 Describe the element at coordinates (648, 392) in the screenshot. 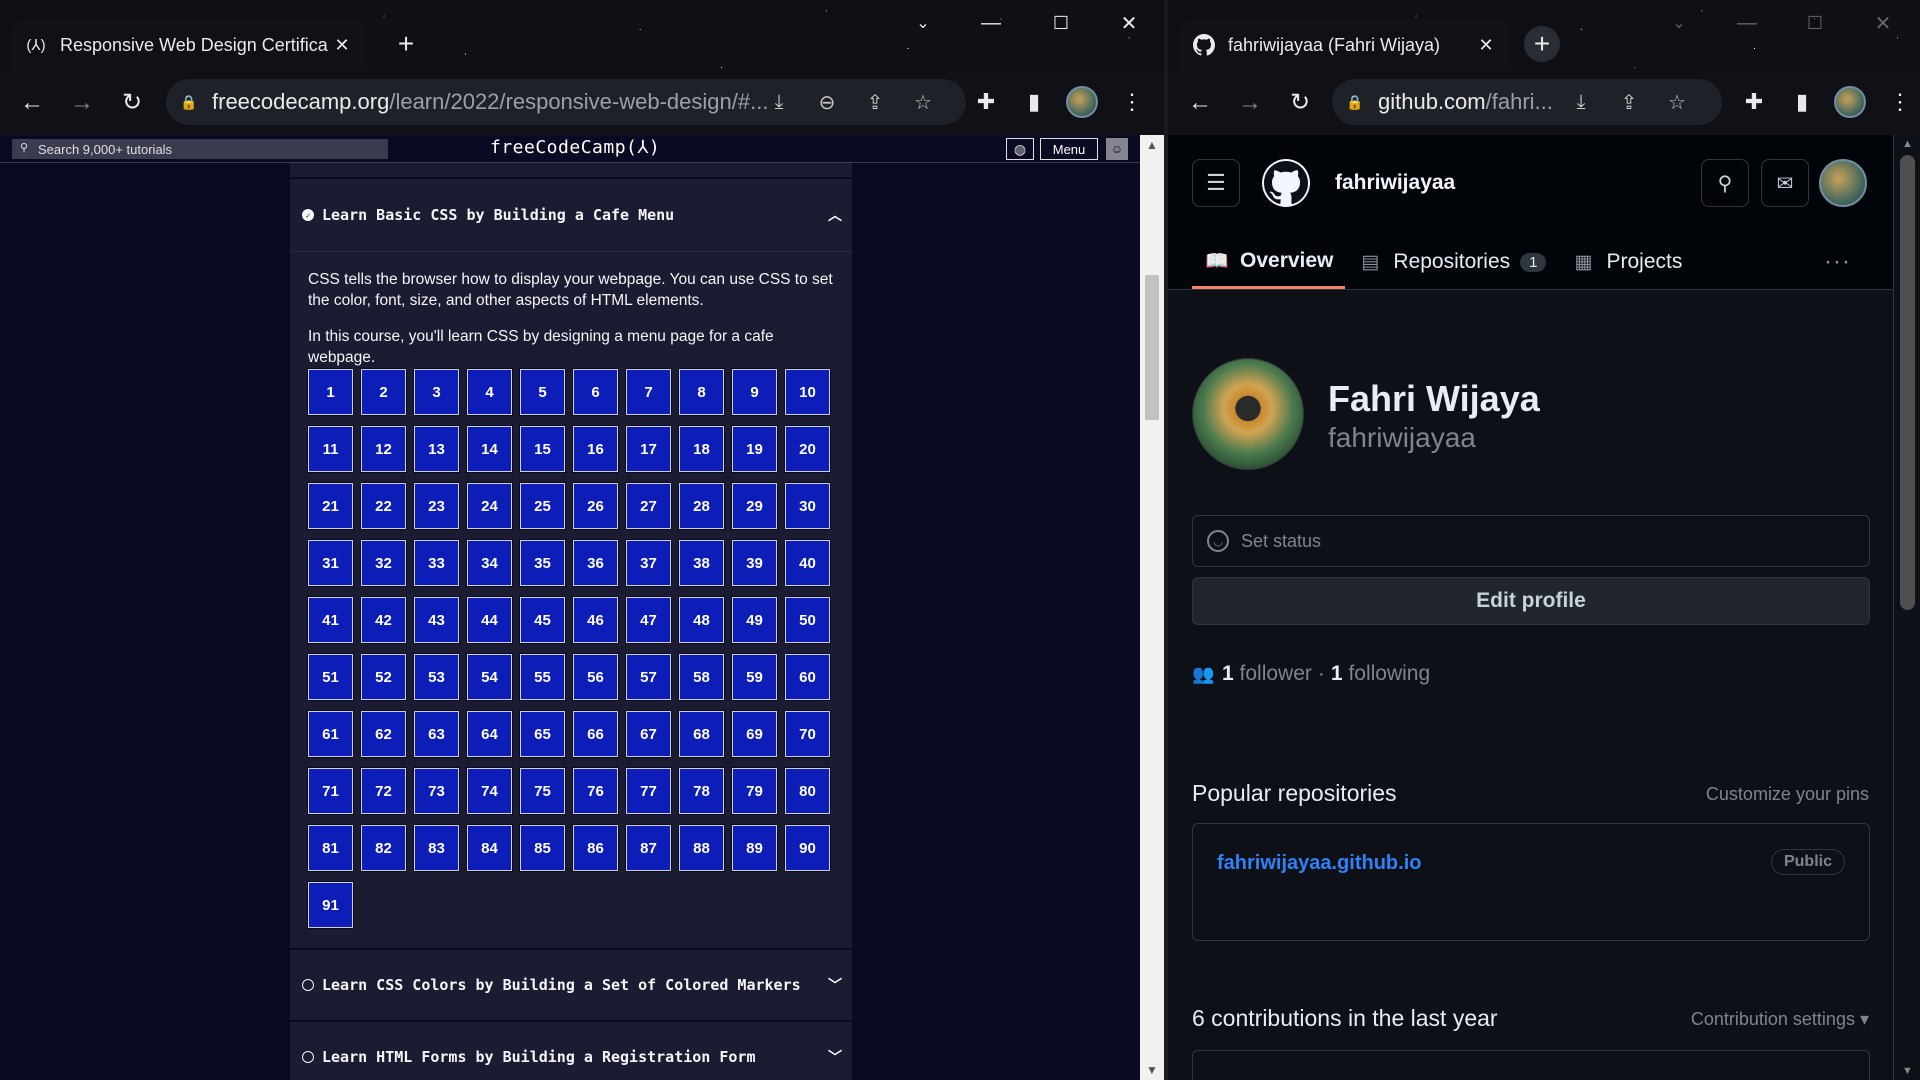

I see `step-button: 7` at that location.